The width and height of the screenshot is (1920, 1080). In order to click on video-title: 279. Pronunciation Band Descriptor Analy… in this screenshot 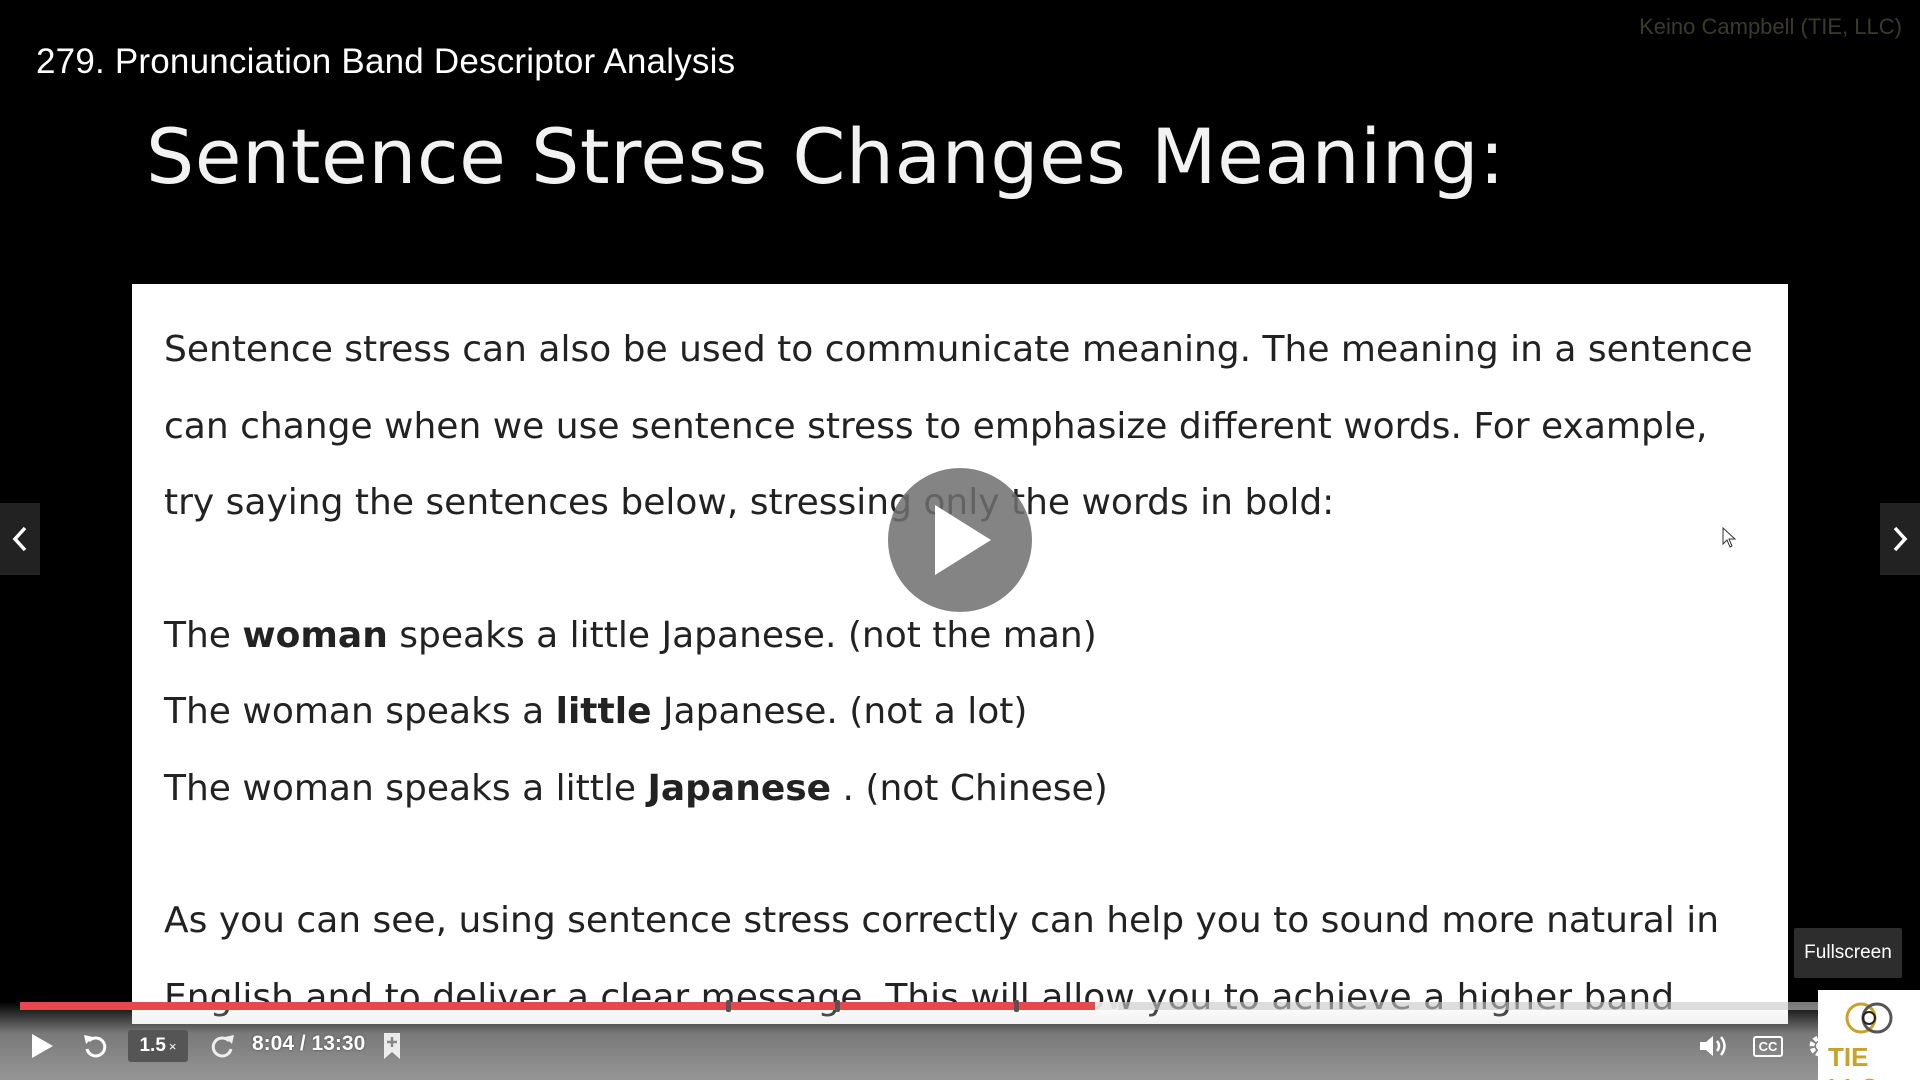, I will do `click(386, 61)`.